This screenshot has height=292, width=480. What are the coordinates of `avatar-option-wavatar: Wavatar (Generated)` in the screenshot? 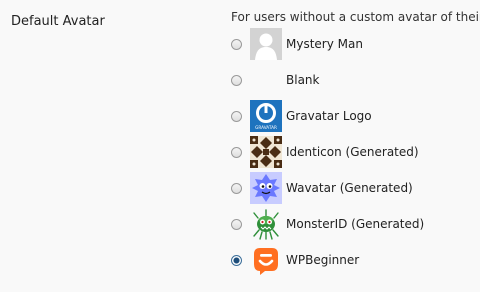 It's located at (355, 189).